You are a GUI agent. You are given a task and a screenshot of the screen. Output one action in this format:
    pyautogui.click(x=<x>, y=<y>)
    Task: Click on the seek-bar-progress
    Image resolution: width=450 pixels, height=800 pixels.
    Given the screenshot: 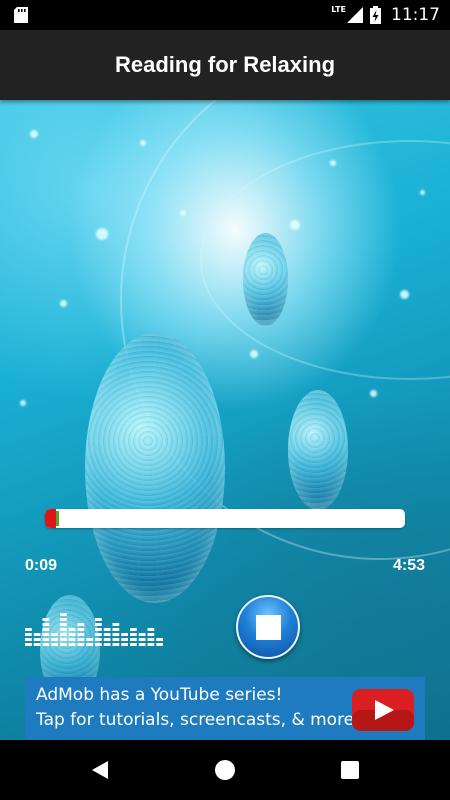 What is the action you would take?
    pyautogui.click(x=50, y=518)
    